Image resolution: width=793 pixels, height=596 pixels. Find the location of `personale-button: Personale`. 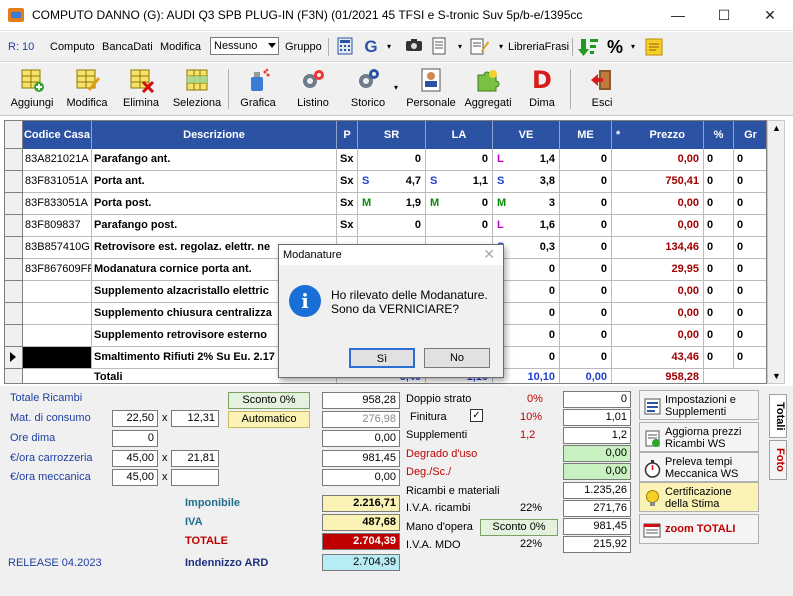

personale-button: Personale is located at coordinates (431, 89).